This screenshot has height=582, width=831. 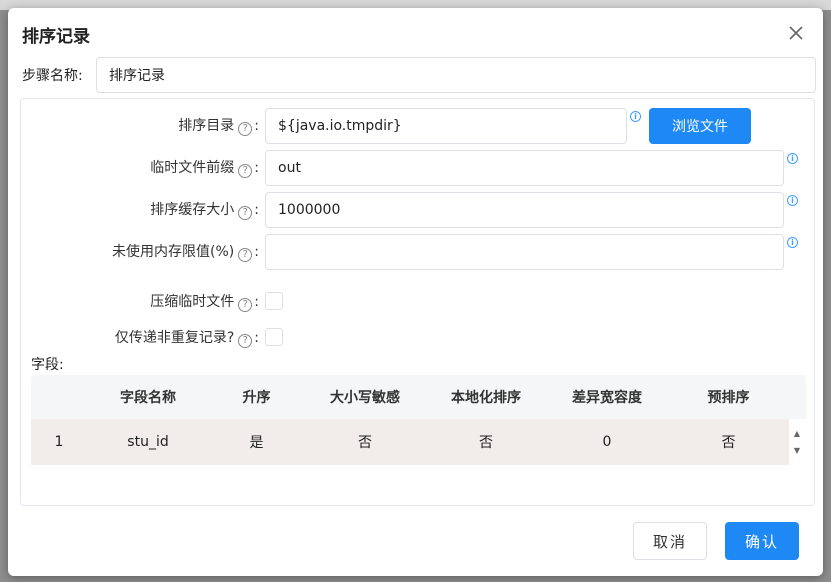 What do you see at coordinates (56, 37) in the screenshot?
I see `dialog-title: 排序记录` at bounding box center [56, 37].